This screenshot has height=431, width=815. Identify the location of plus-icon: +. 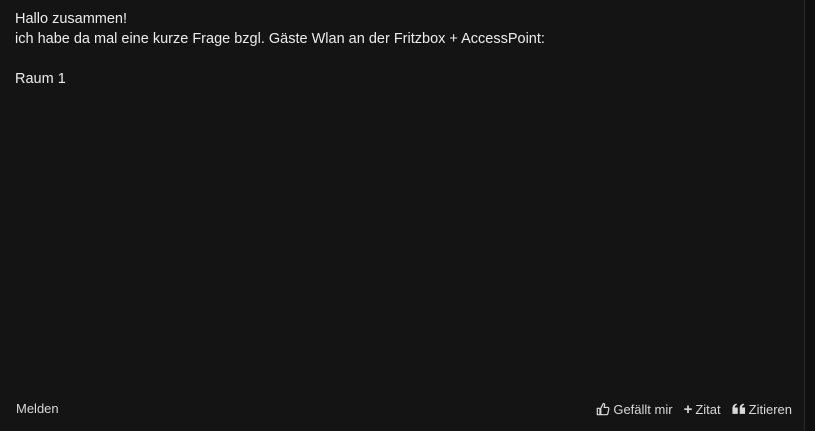
(688, 409).